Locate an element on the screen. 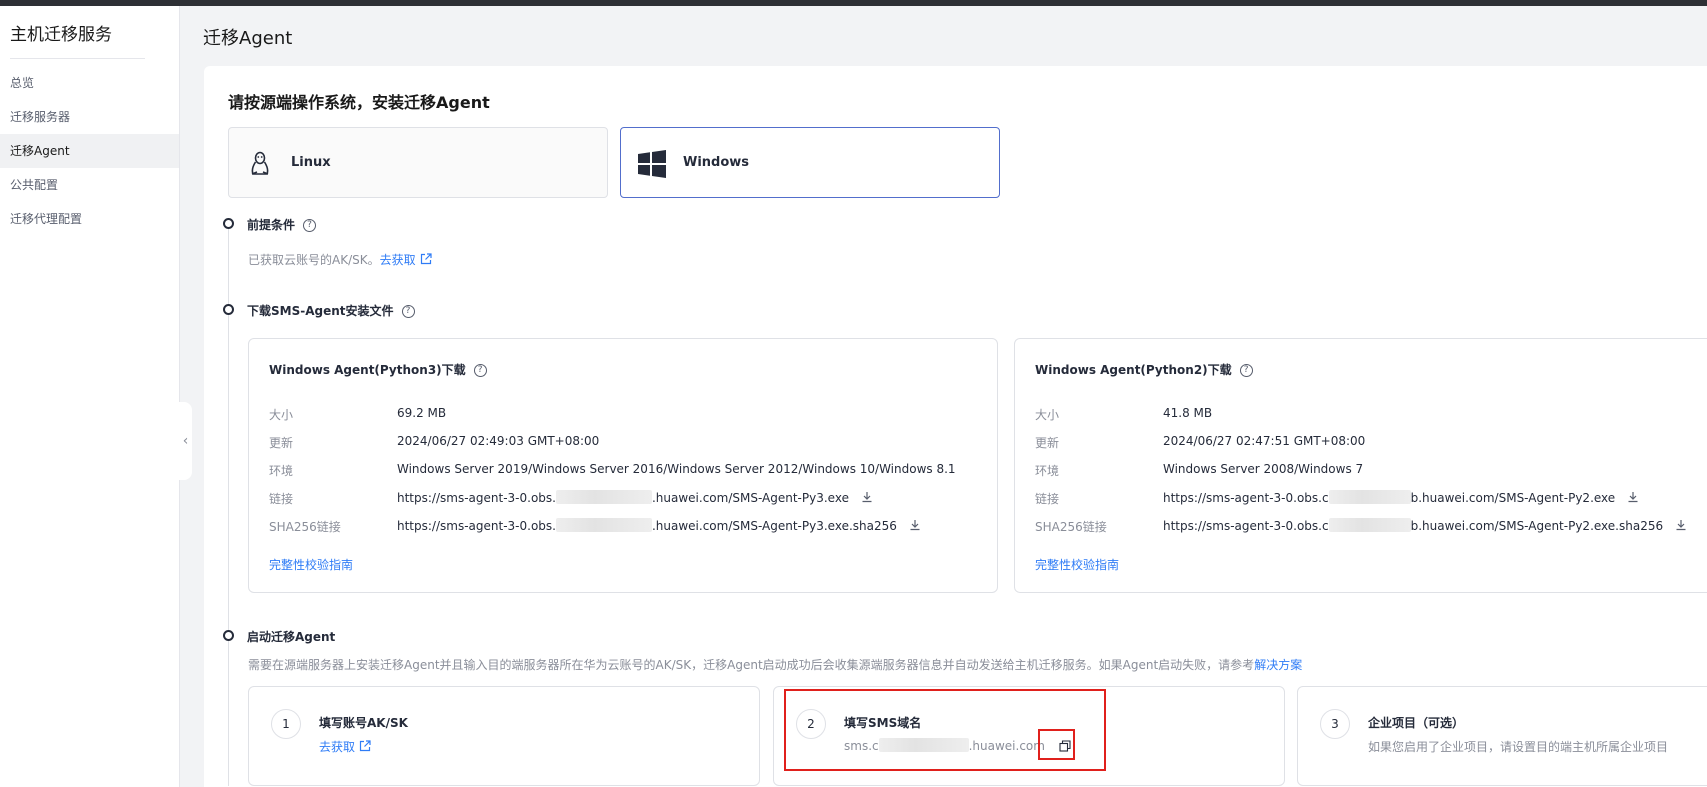  sidebar: 主机迁移服务 总览 迁移服务器 迁移Agent 公共配置 迁移代理配置 is located at coordinates (90, 396).